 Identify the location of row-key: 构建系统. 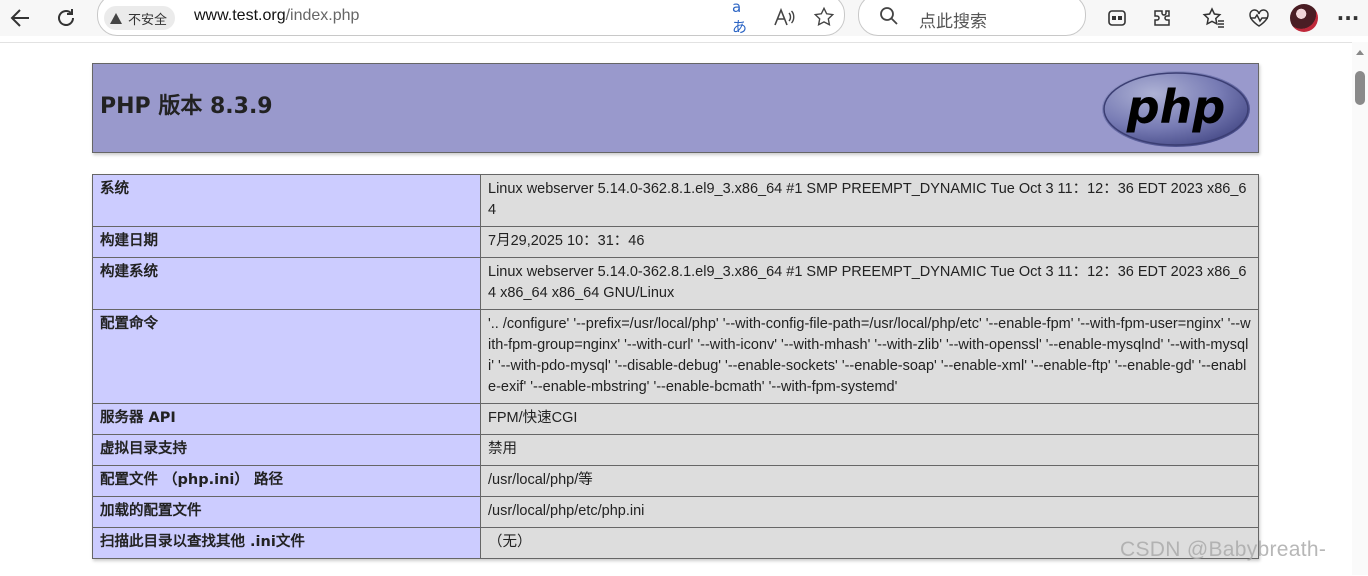
(286, 283).